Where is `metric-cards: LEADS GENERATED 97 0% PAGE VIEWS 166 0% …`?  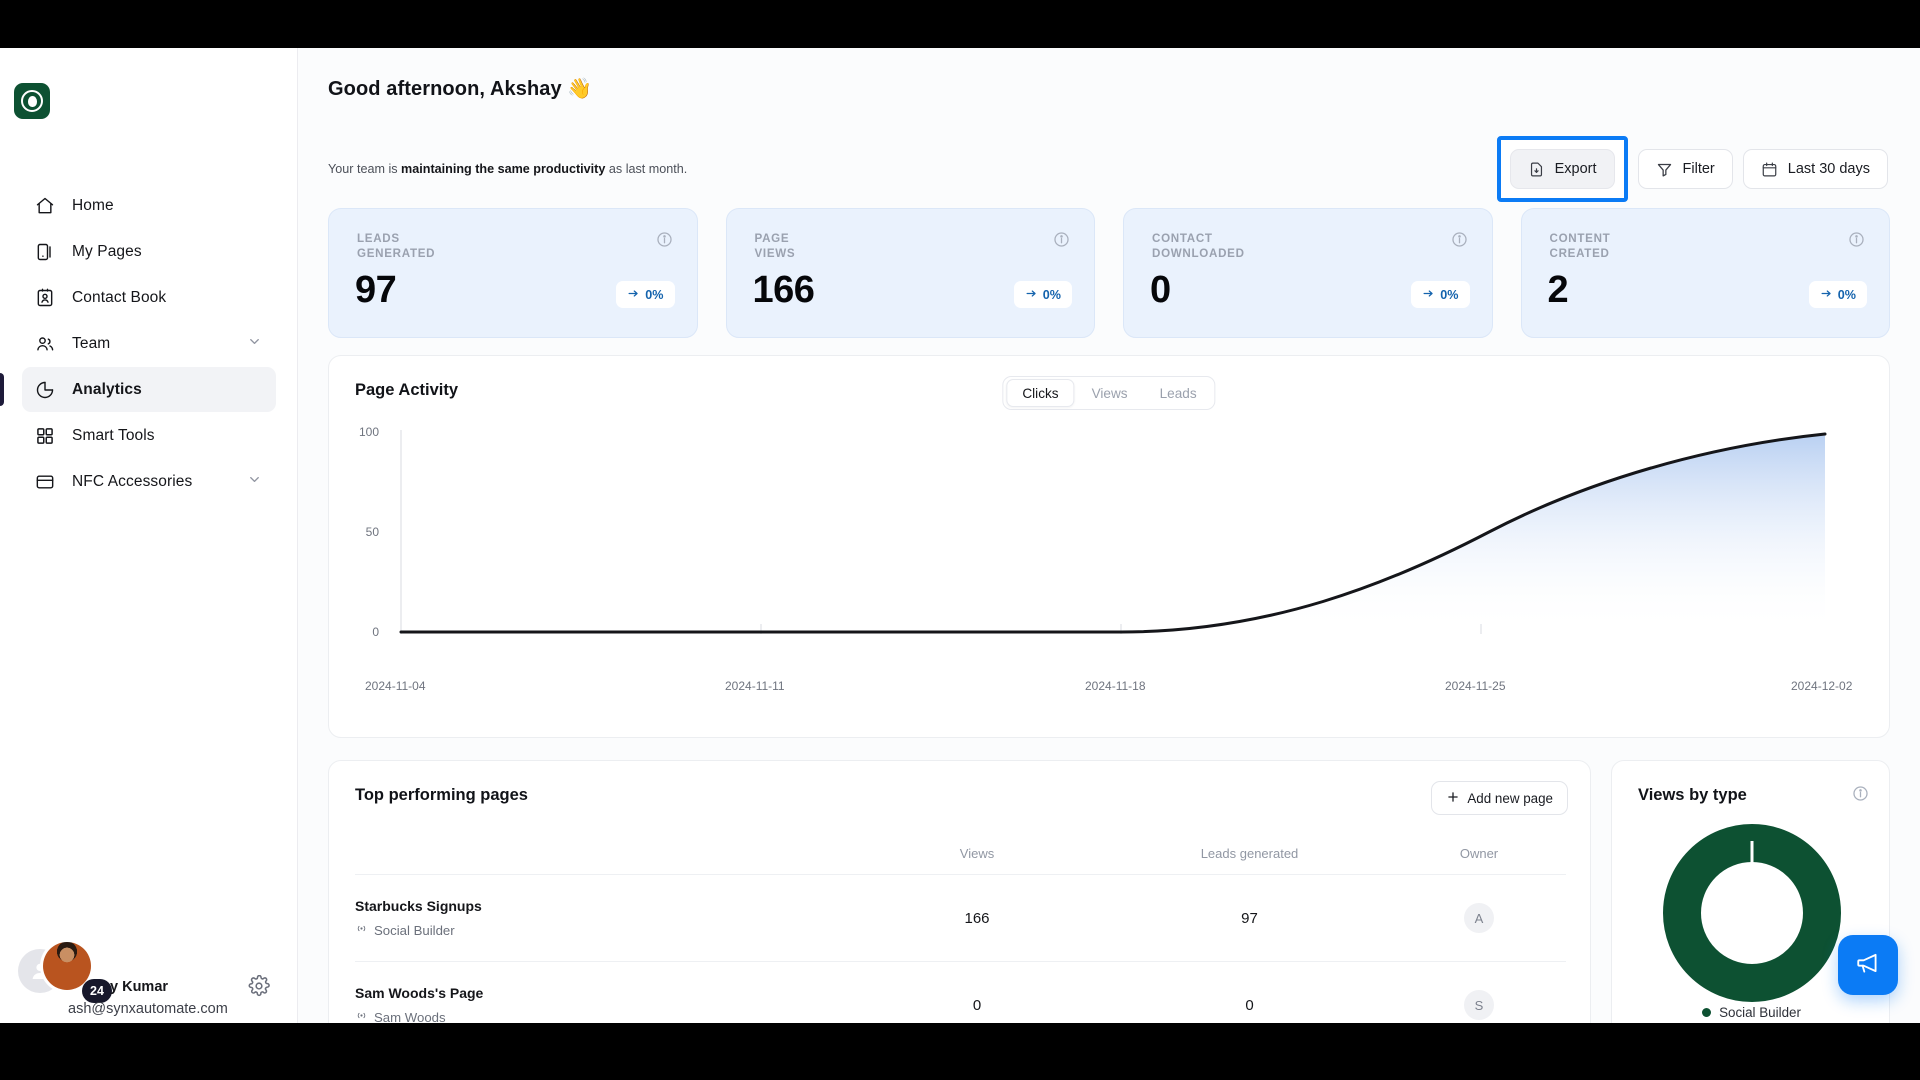
metric-cards: LEADS GENERATED 97 0% PAGE VIEWS 166 0% … is located at coordinates (1109, 273).